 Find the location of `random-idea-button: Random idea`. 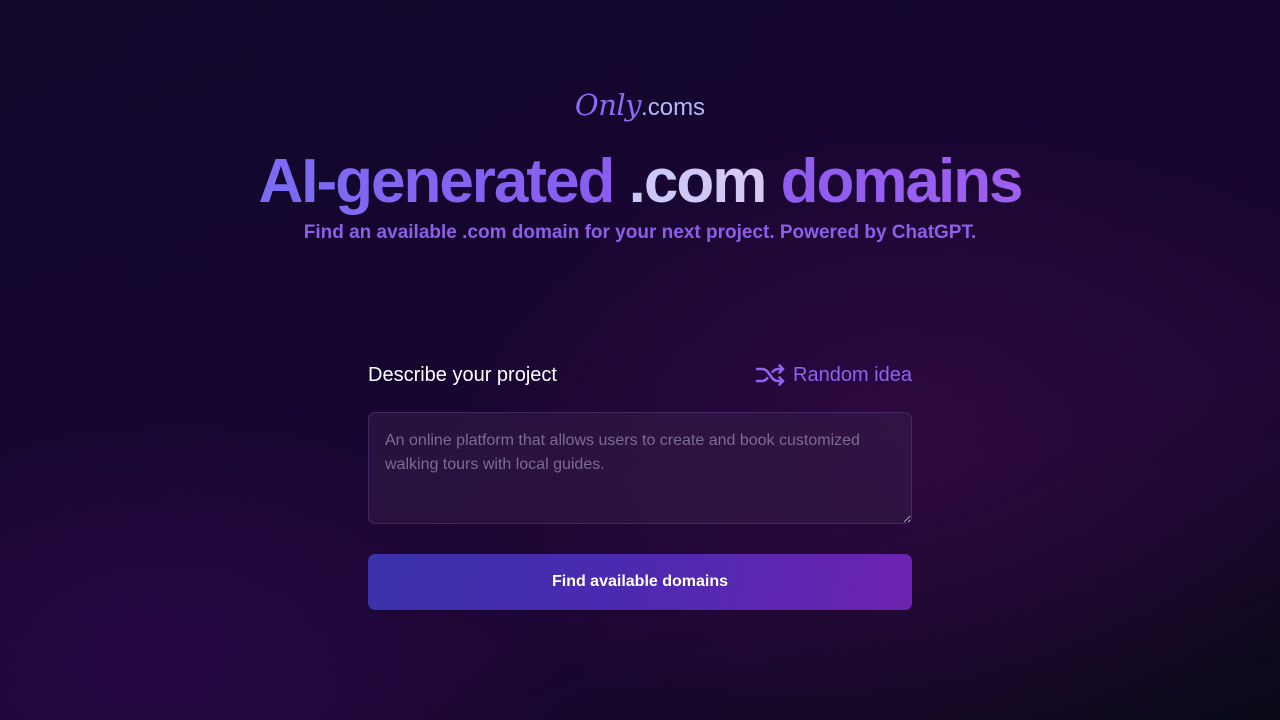

random-idea-button: Random idea is located at coordinates (833, 375).